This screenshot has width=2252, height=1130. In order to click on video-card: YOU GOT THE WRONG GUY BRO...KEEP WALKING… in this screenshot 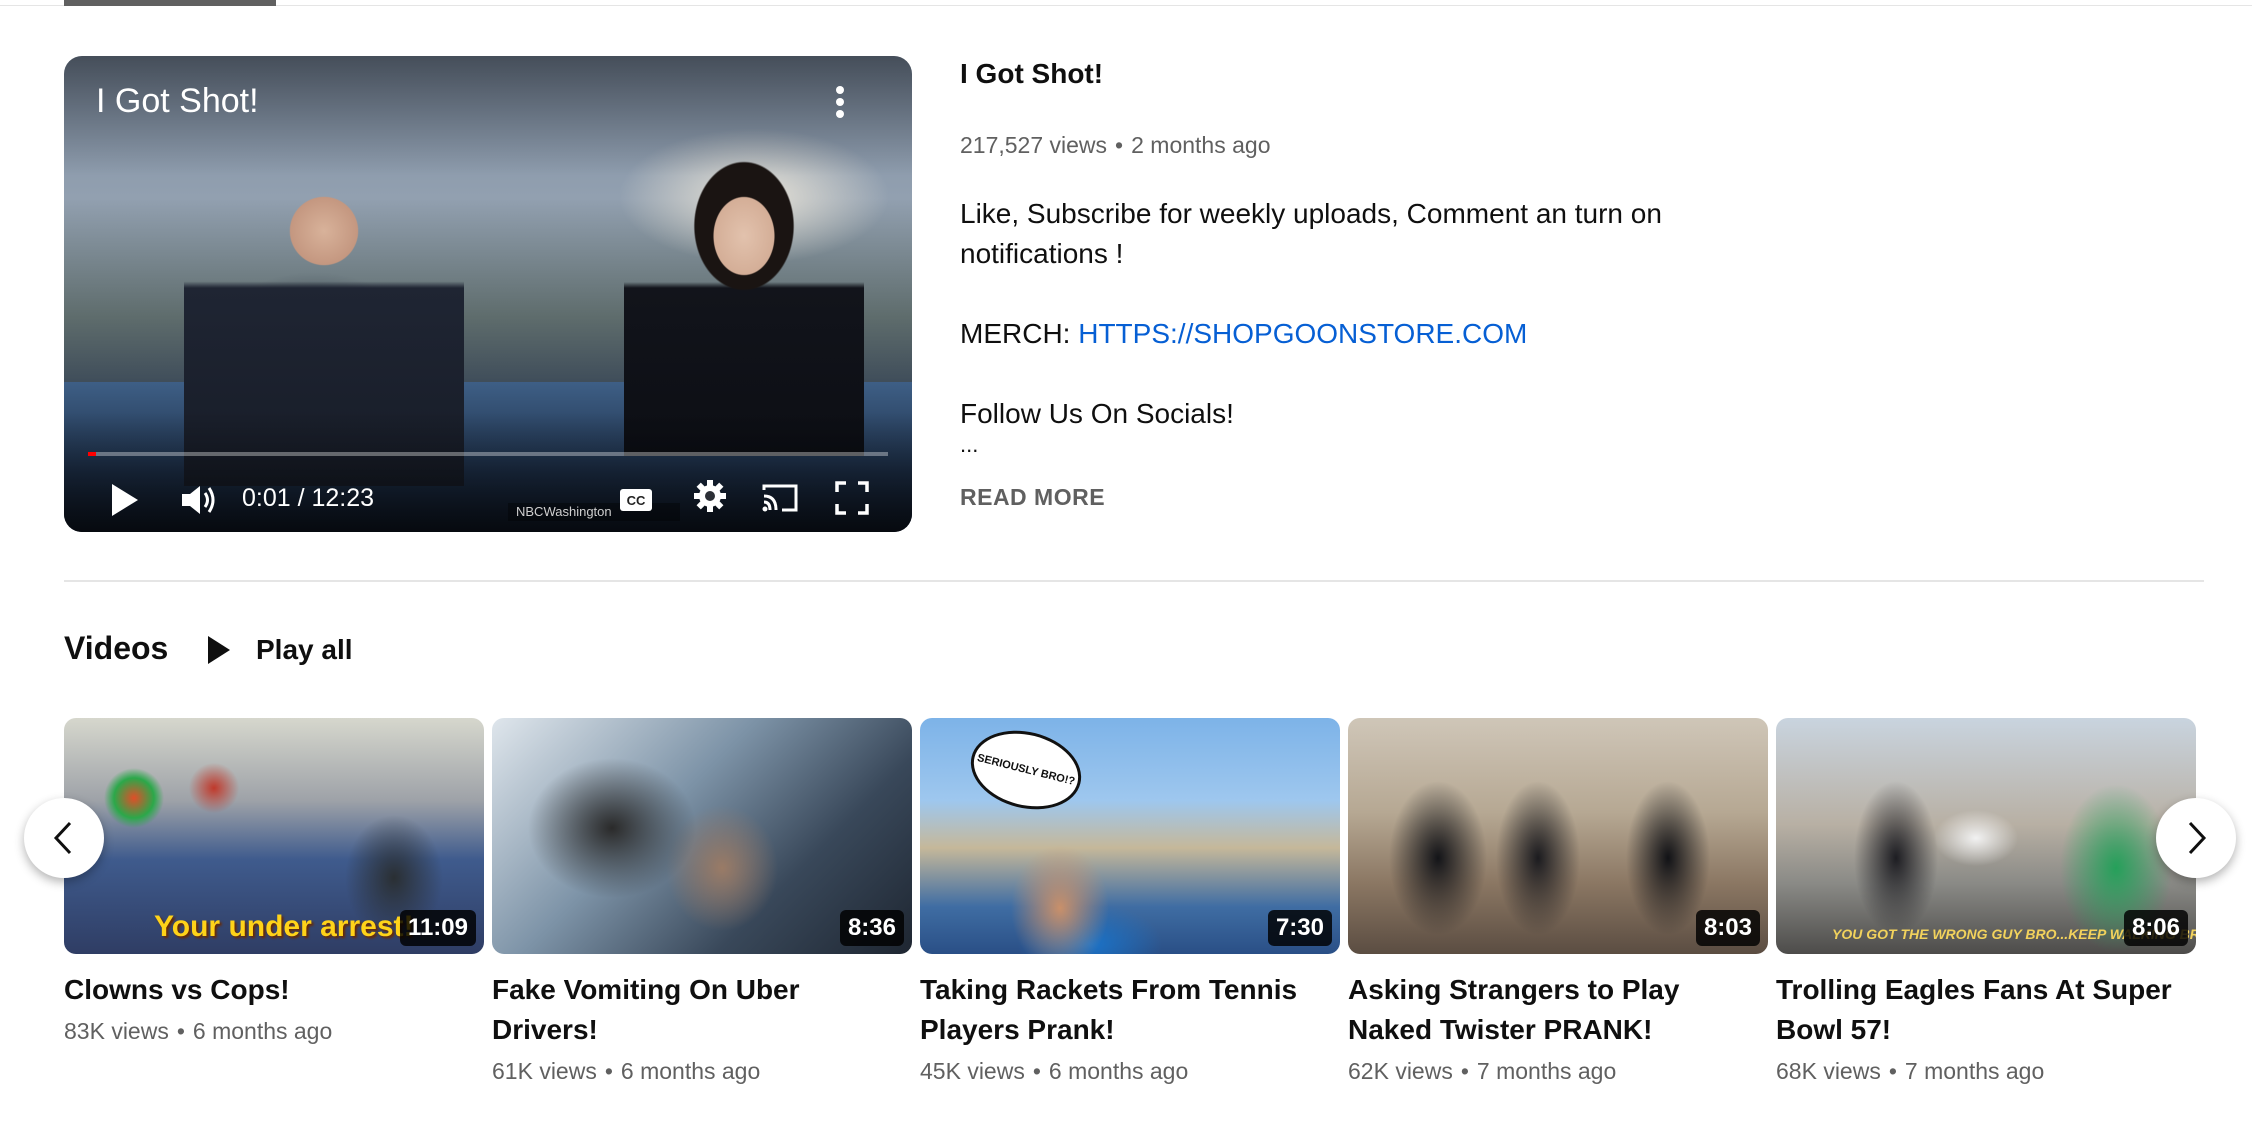, I will do `click(1986, 901)`.